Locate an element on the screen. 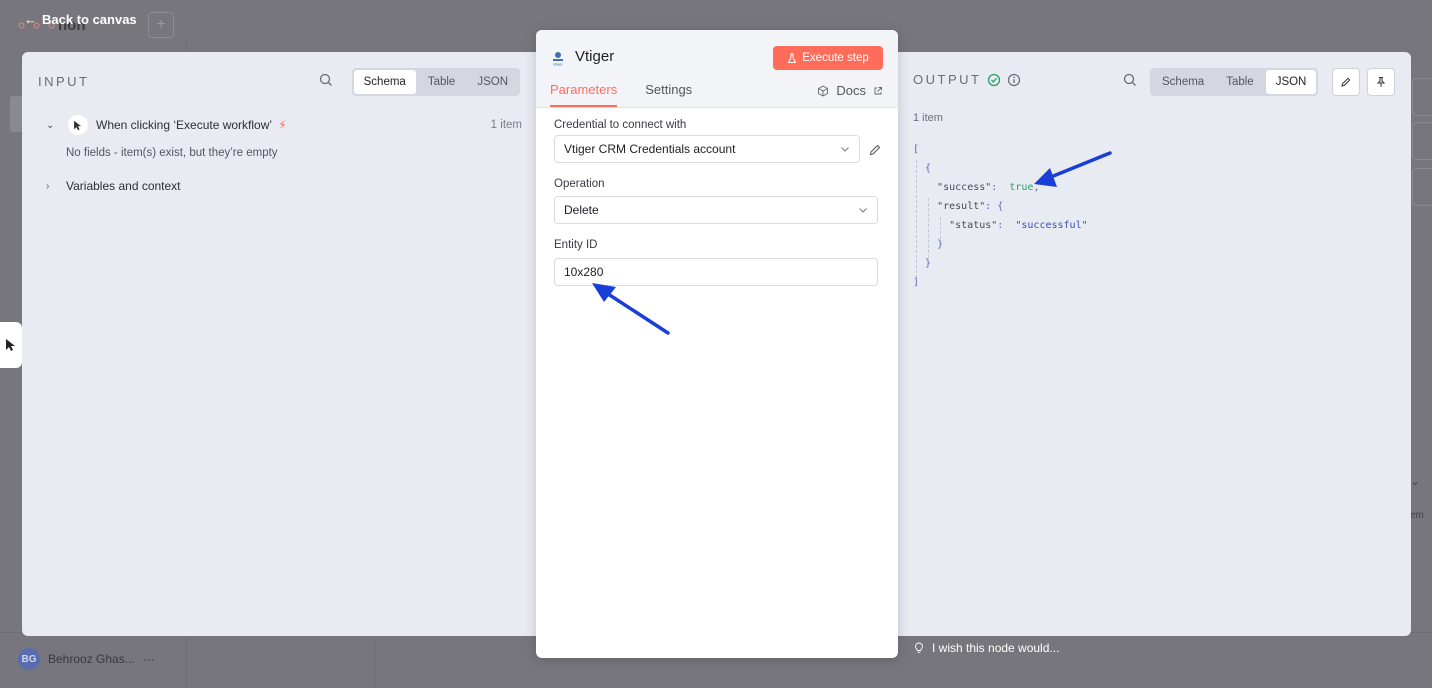 The image size is (1432, 688). execute-step-button: Execute step is located at coordinates (828, 58).